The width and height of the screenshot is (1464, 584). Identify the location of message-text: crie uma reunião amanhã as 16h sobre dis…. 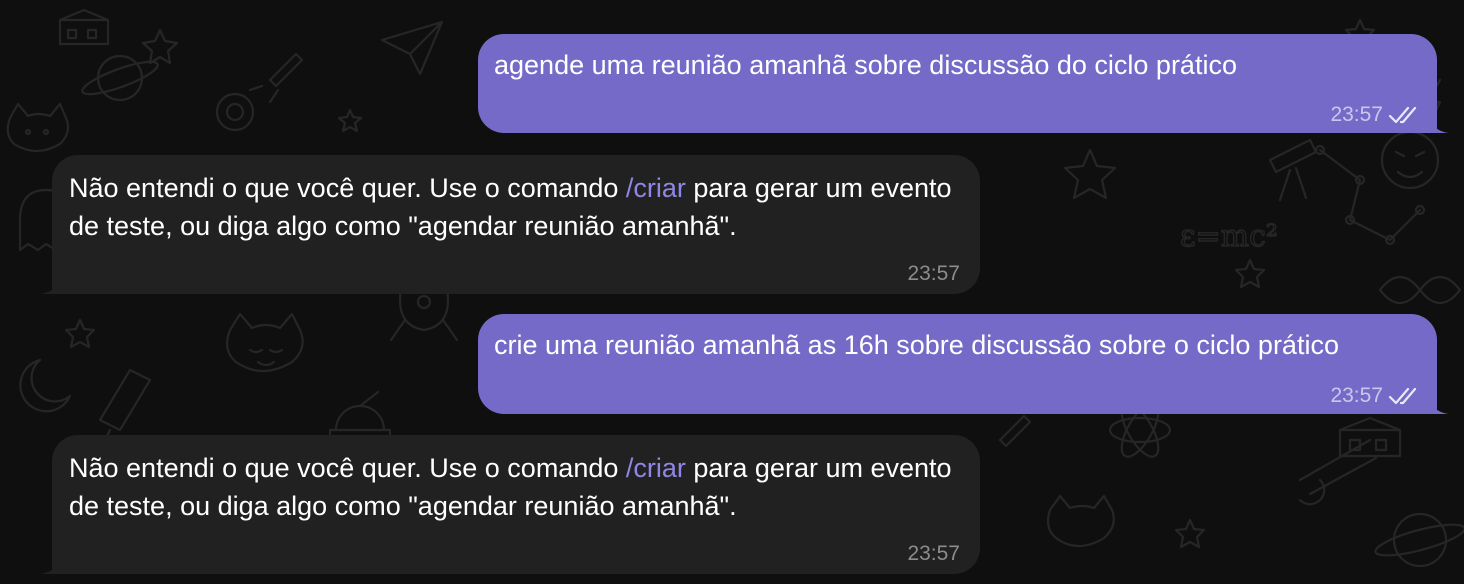
(916, 345).